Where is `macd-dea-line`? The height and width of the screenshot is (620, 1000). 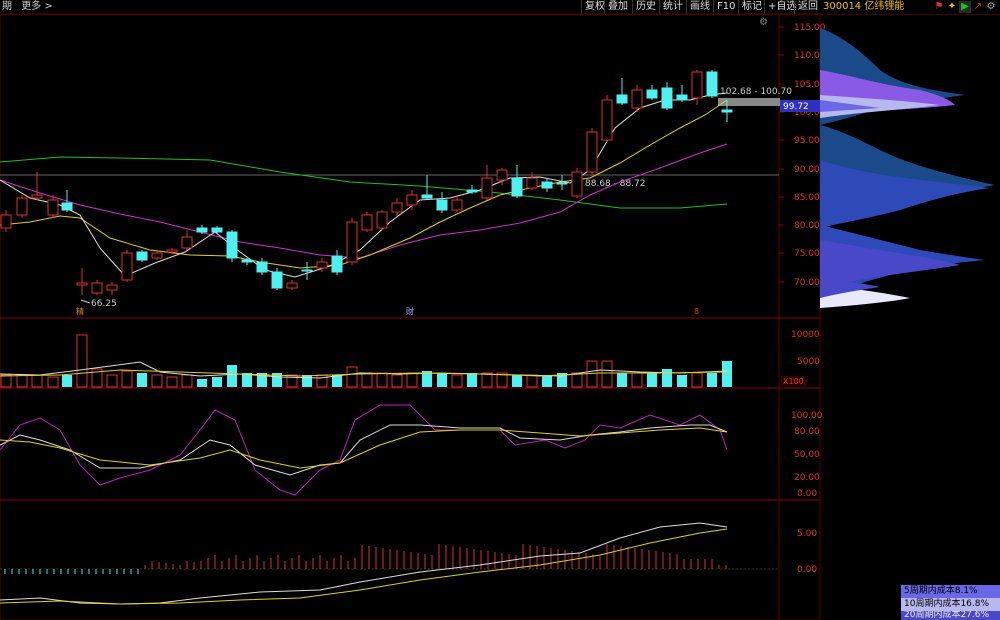 macd-dea-line is located at coordinates (364, 566).